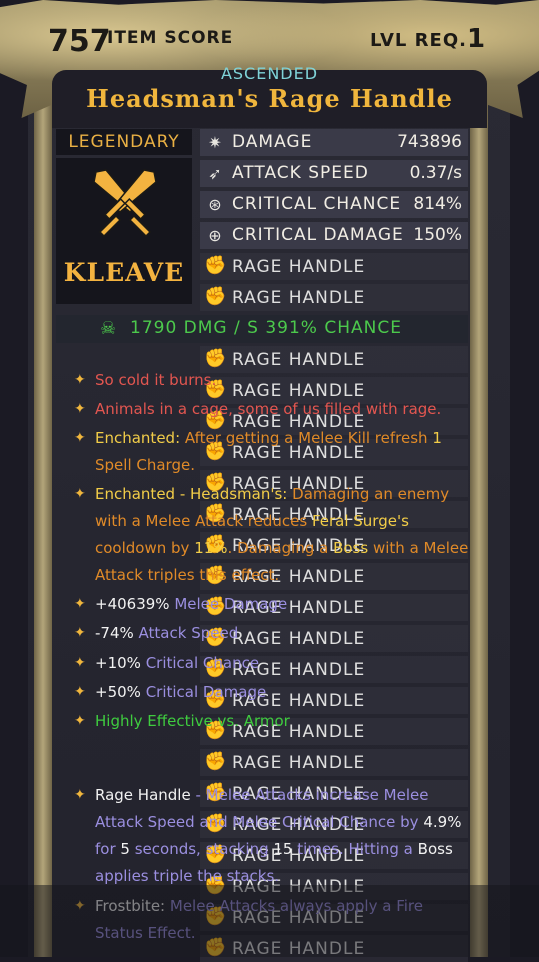 The image size is (539, 962). I want to click on stat-crit-chance-mod: +10% Critical Chance, so click(177, 663).